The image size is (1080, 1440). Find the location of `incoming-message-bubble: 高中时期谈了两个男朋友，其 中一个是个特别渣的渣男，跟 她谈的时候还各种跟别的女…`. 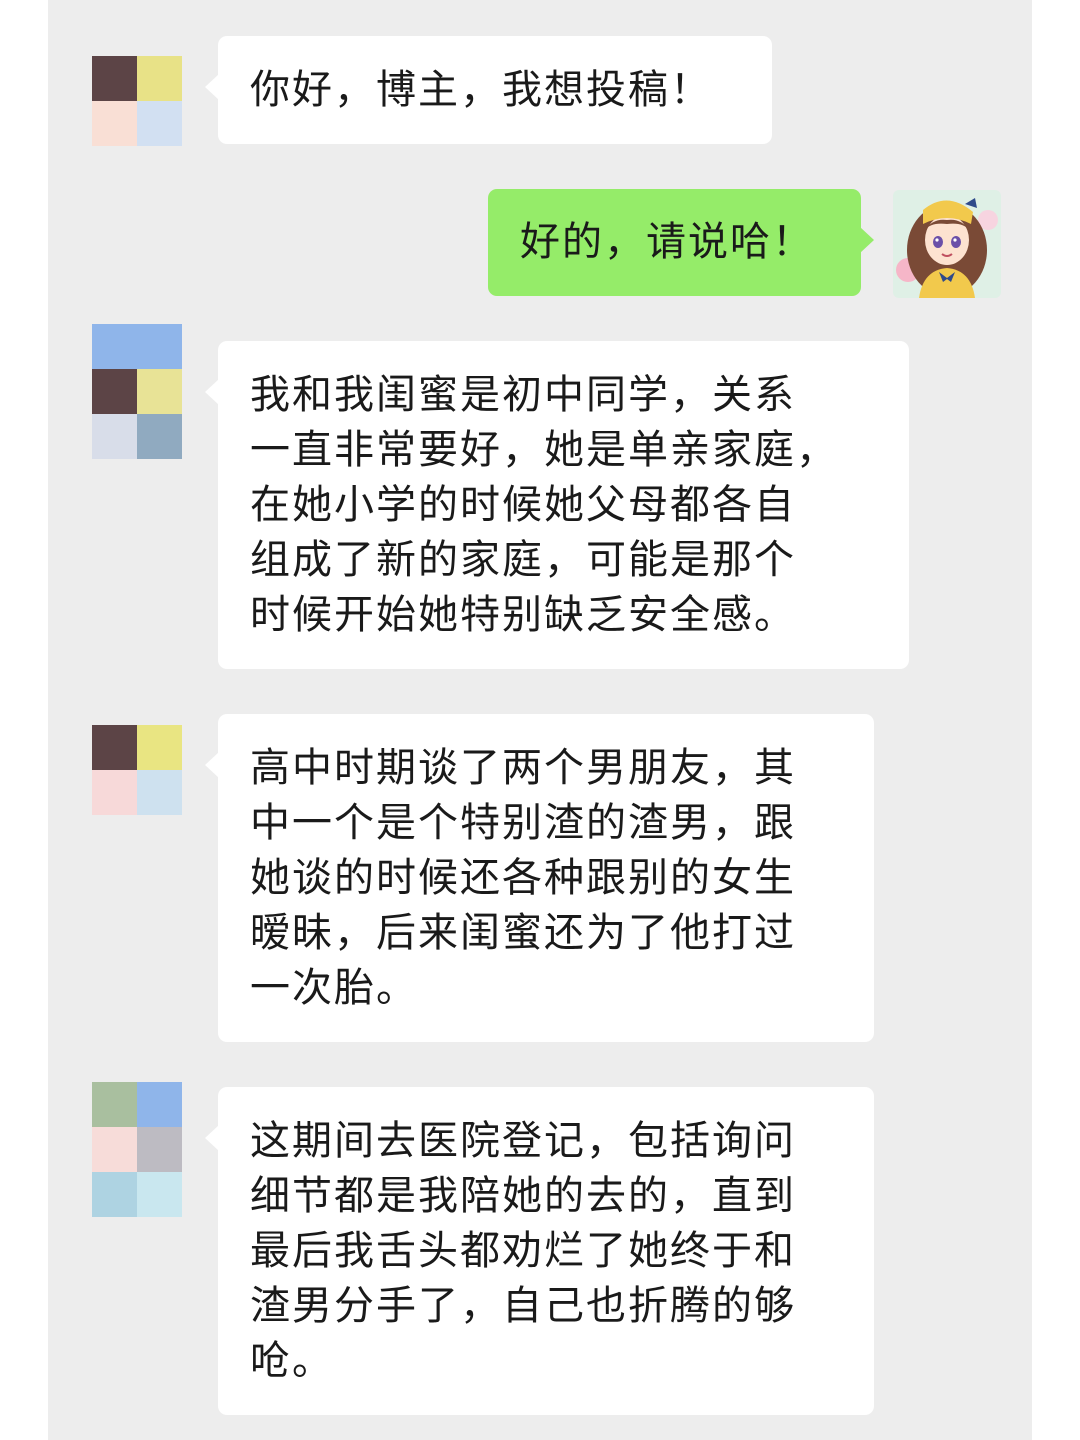

incoming-message-bubble: 高中时期谈了两个男朋友，其 中一个是个特别渣的渣男，跟 她谈的时候还各种跟别的女… is located at coordinates (539, 878).